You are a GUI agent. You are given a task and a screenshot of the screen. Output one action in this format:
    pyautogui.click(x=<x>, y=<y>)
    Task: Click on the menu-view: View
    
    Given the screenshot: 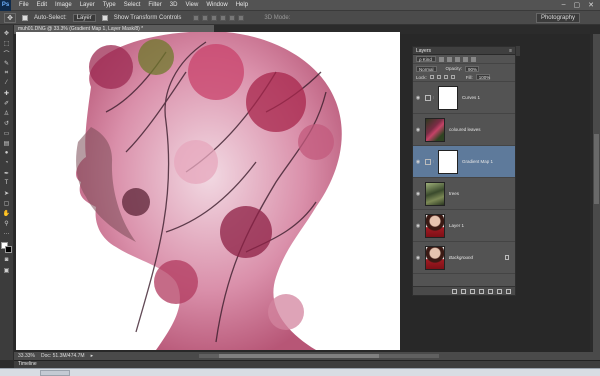 What is the action you would take?
    pyautogui.click(x=191, y=5)
    